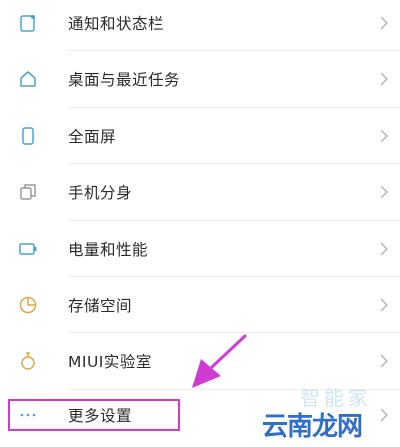 This screenshot has height=447, width=400. What do you see at coordinates (200, 25) in the screenshot?
I see `settings-item-notifications: 通知和状态栏` at bounding box center [200, 25].